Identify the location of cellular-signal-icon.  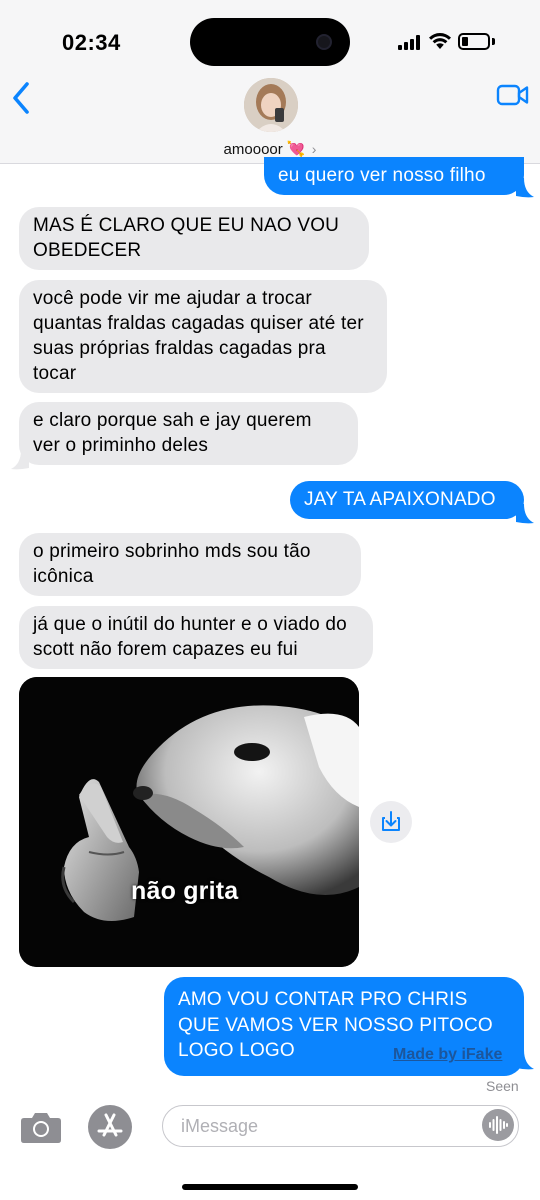
(411, 42).